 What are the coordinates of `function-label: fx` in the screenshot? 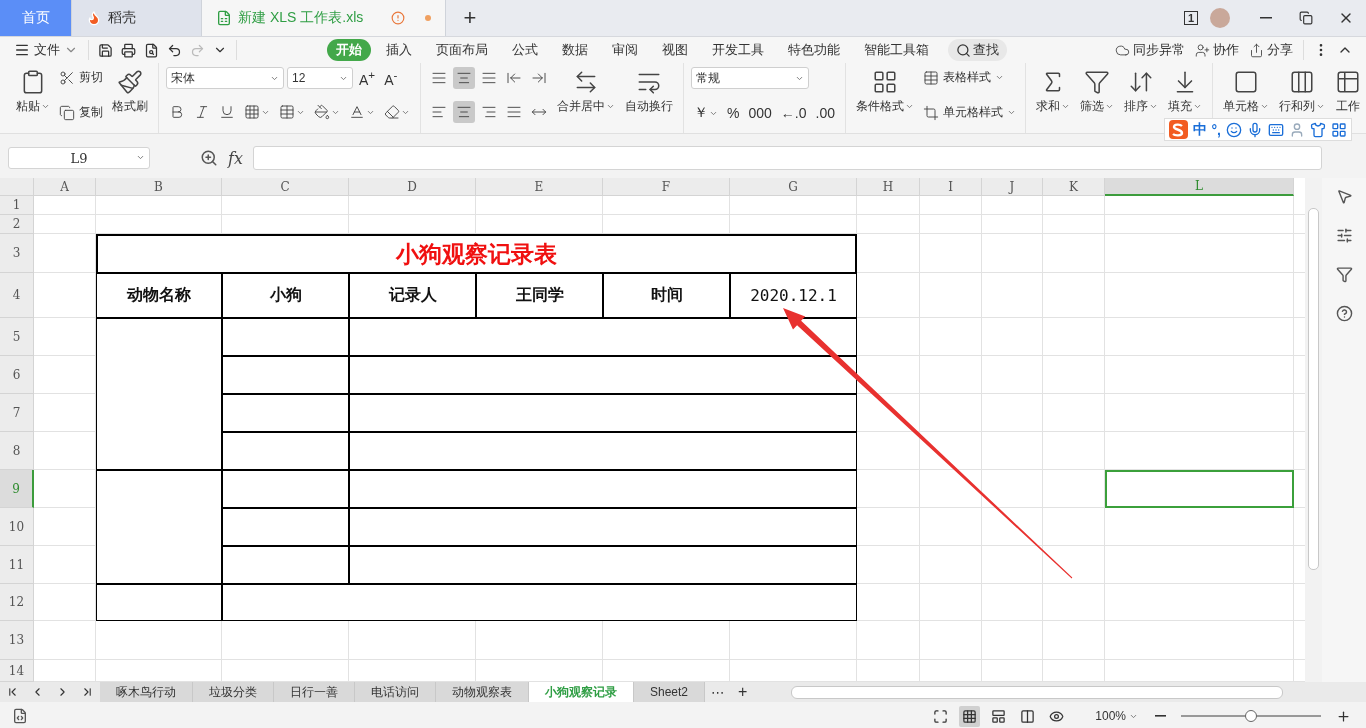 It's located at (235, 158).